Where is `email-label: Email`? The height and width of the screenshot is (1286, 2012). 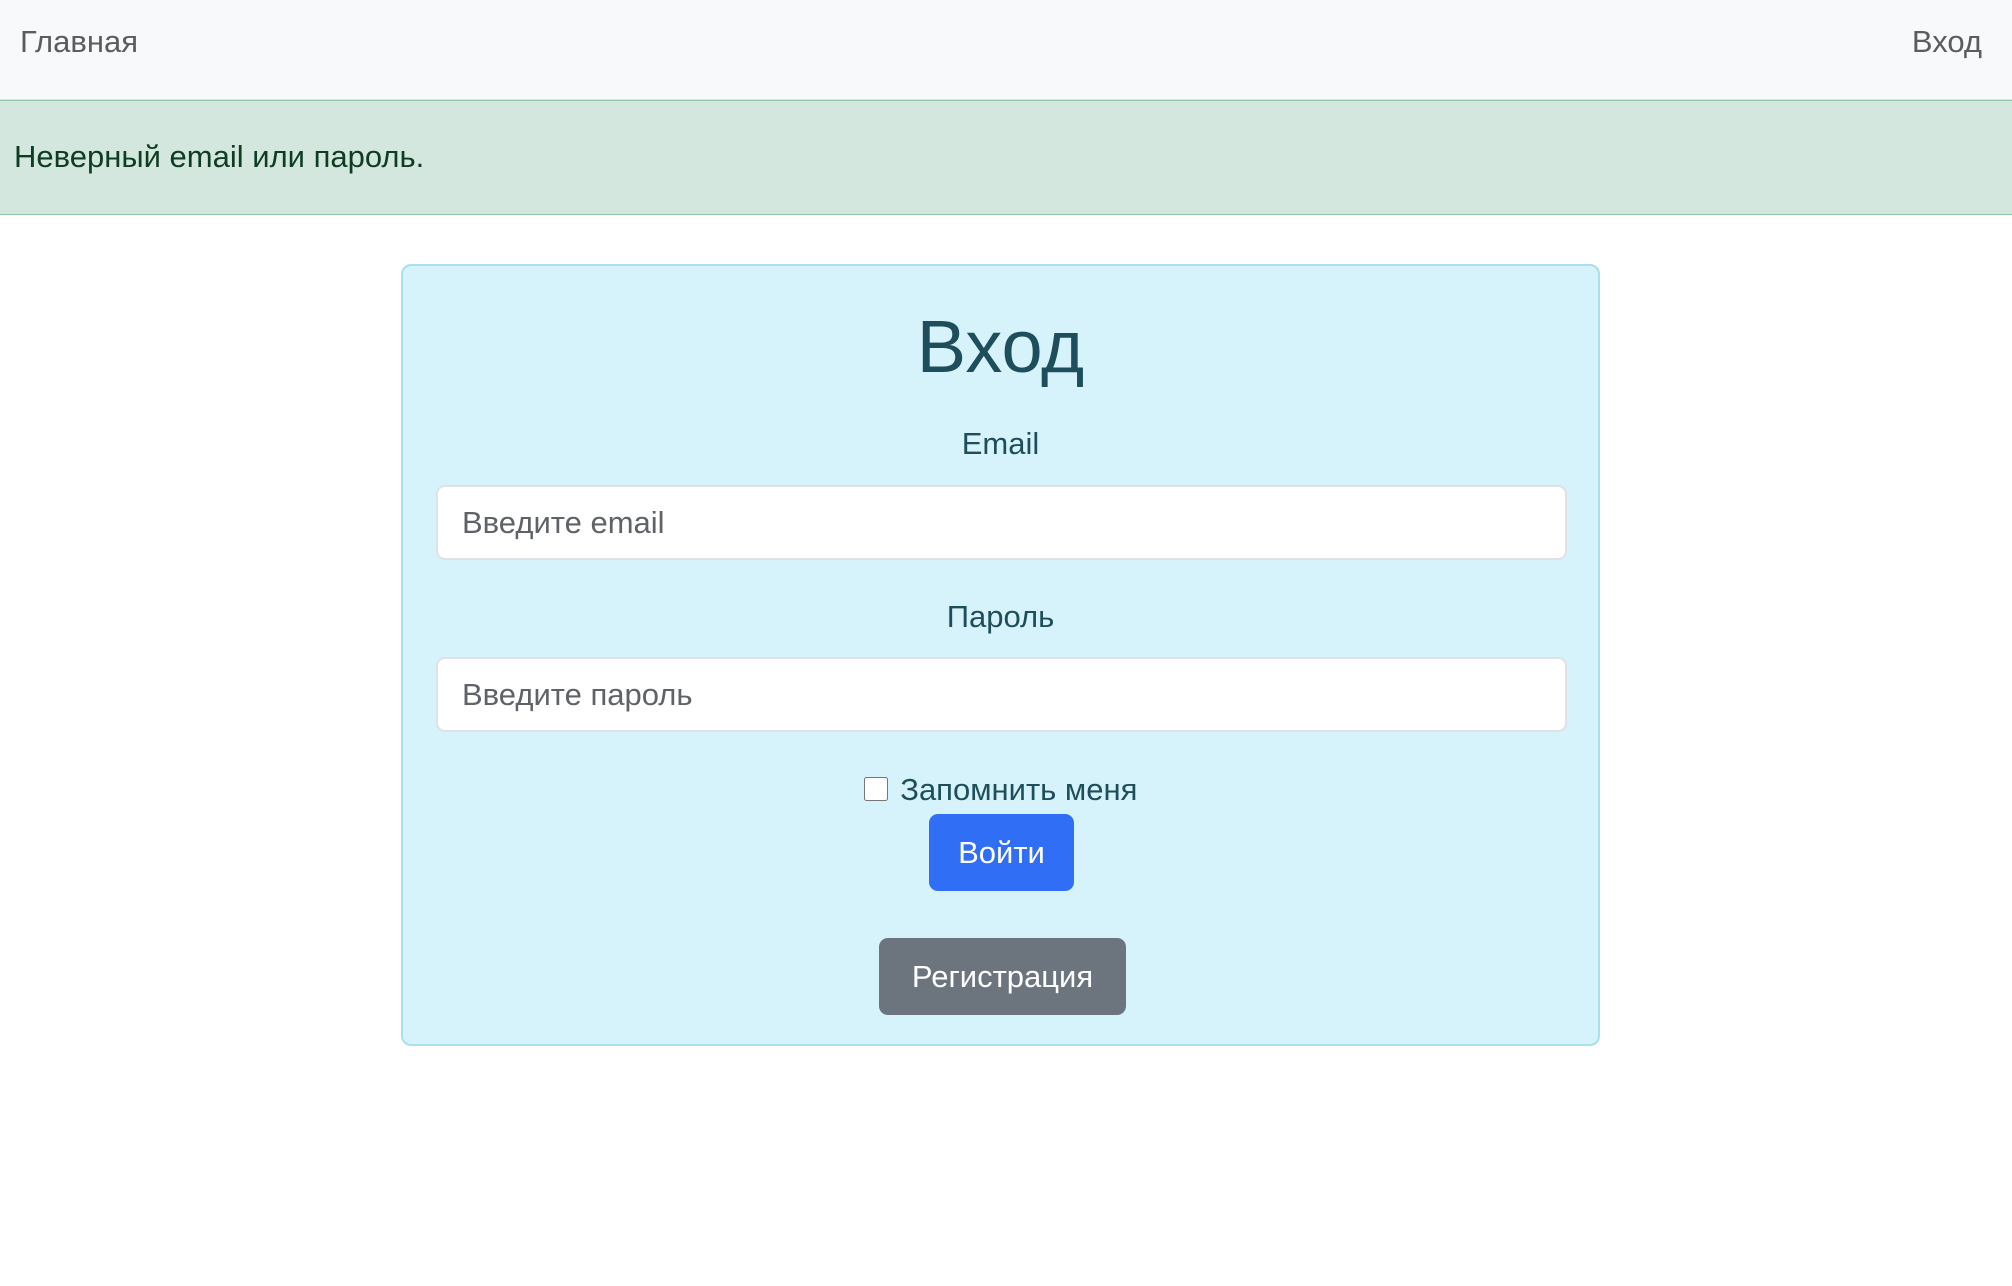 email-label: Email is located at coordinates (1000, 443).